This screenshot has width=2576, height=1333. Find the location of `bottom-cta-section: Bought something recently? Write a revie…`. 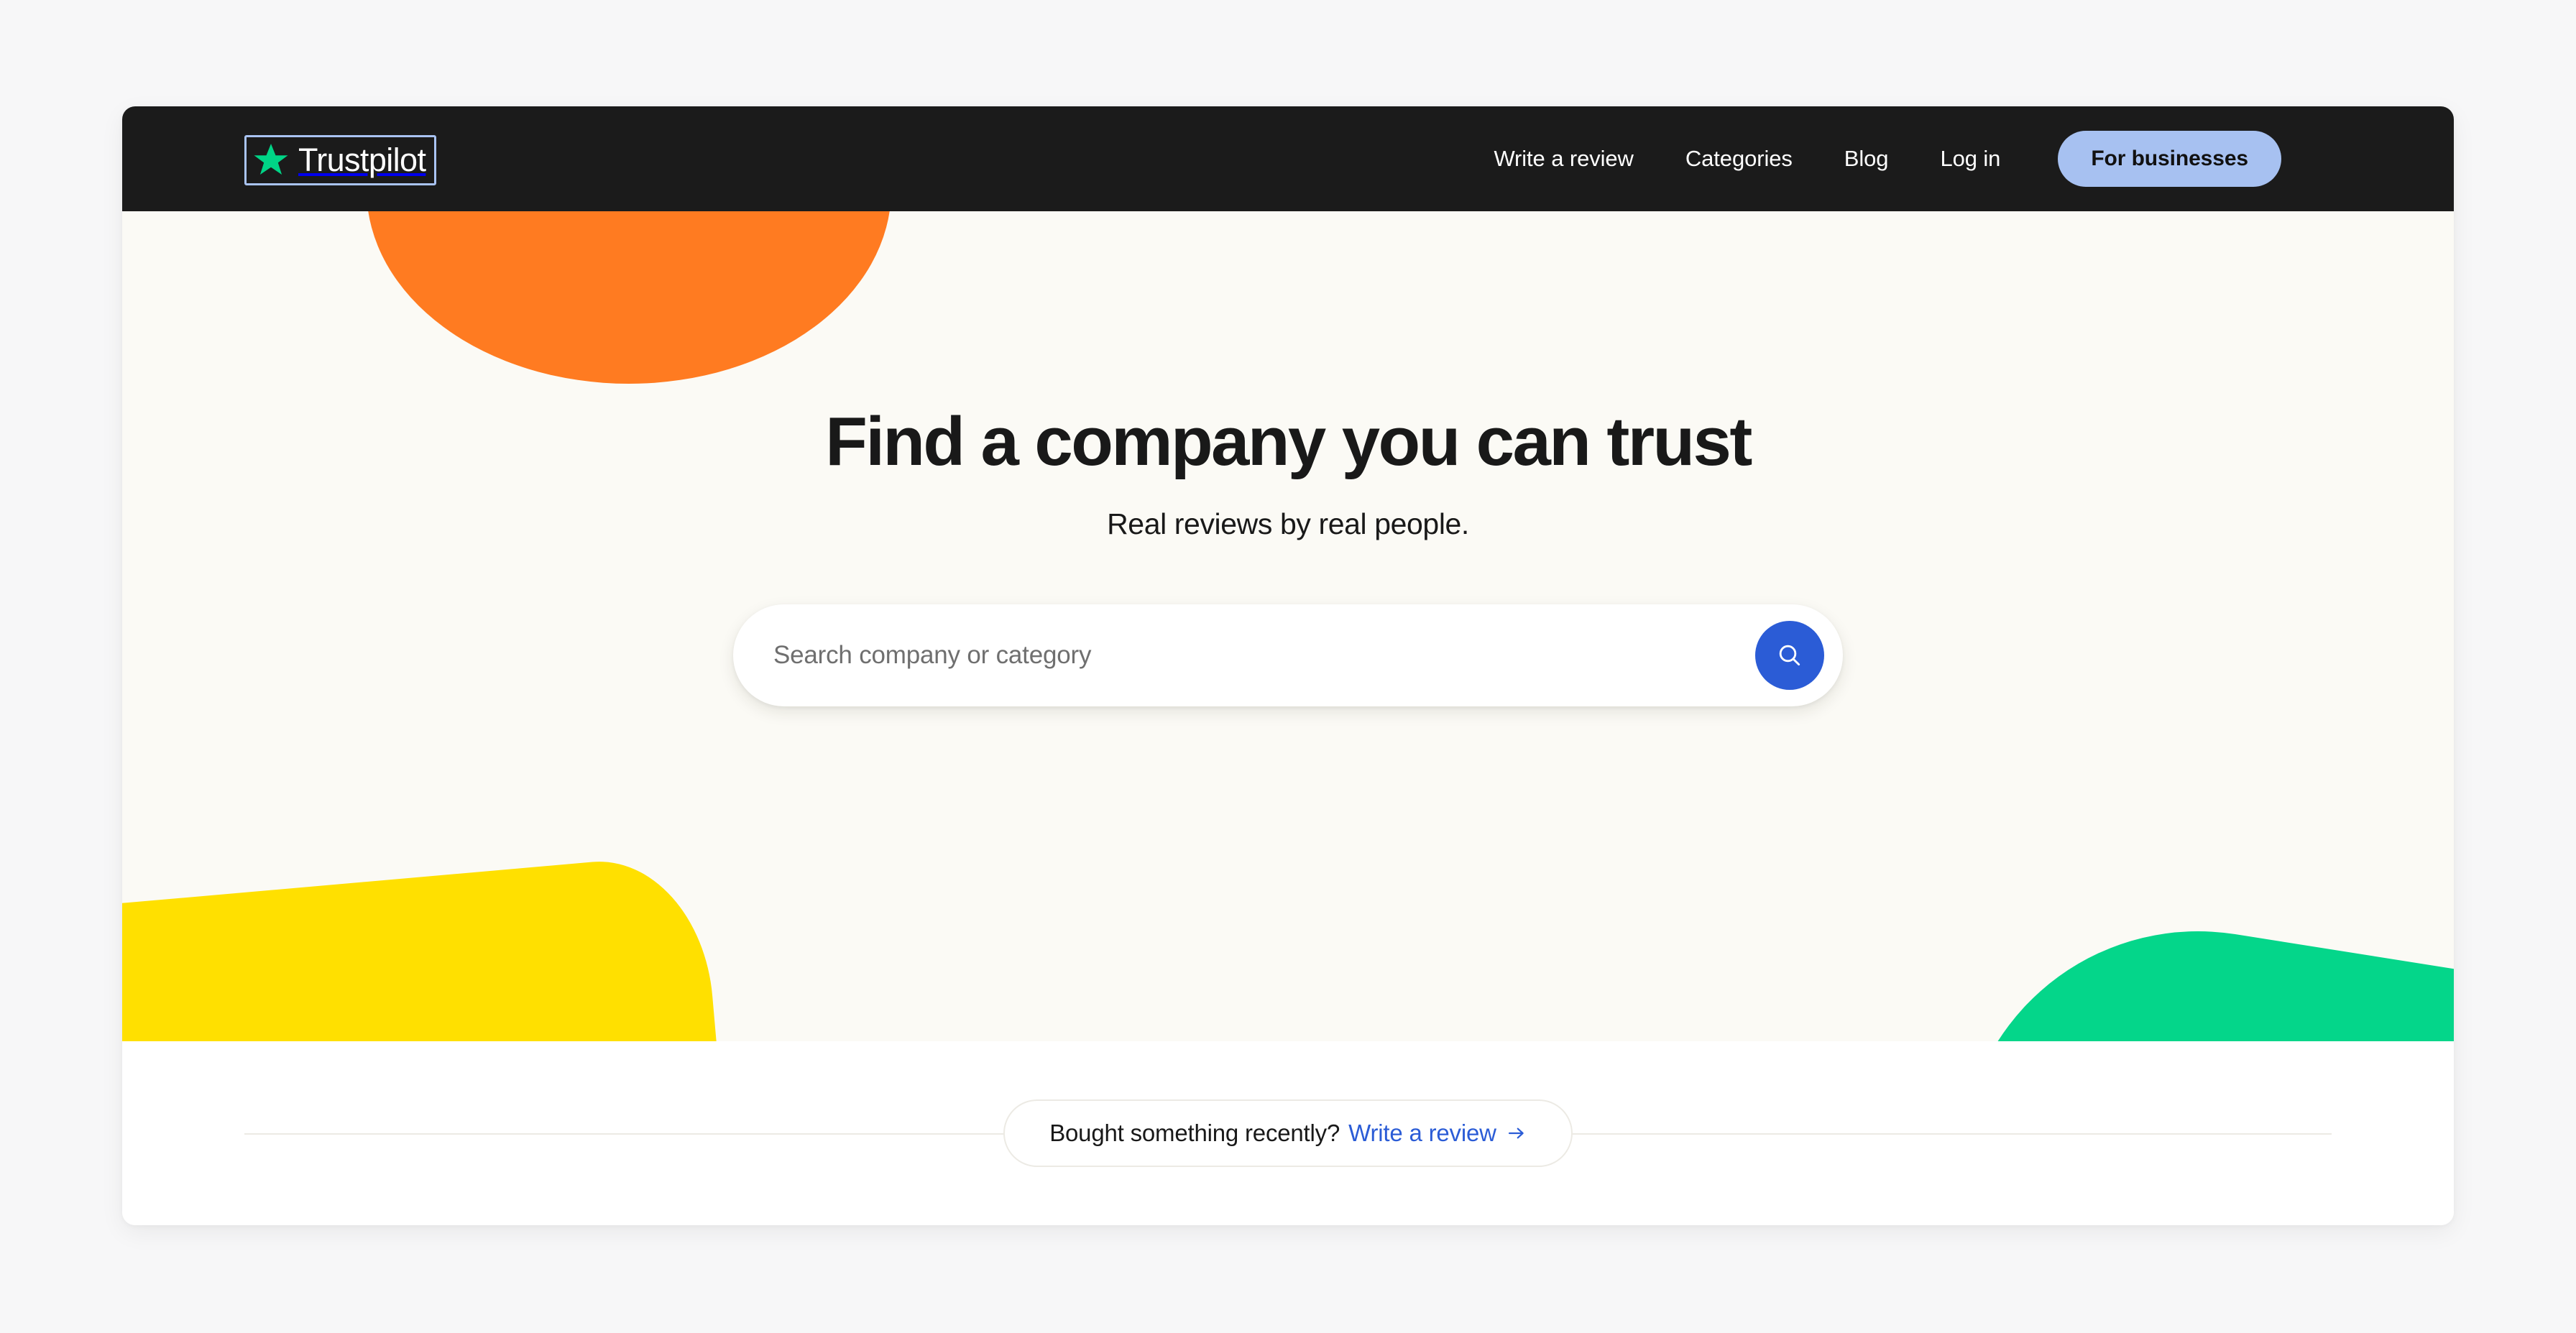

bottom-cta-section: Bought something recently? Write a revie… is located at coordinates (1288, 1133).